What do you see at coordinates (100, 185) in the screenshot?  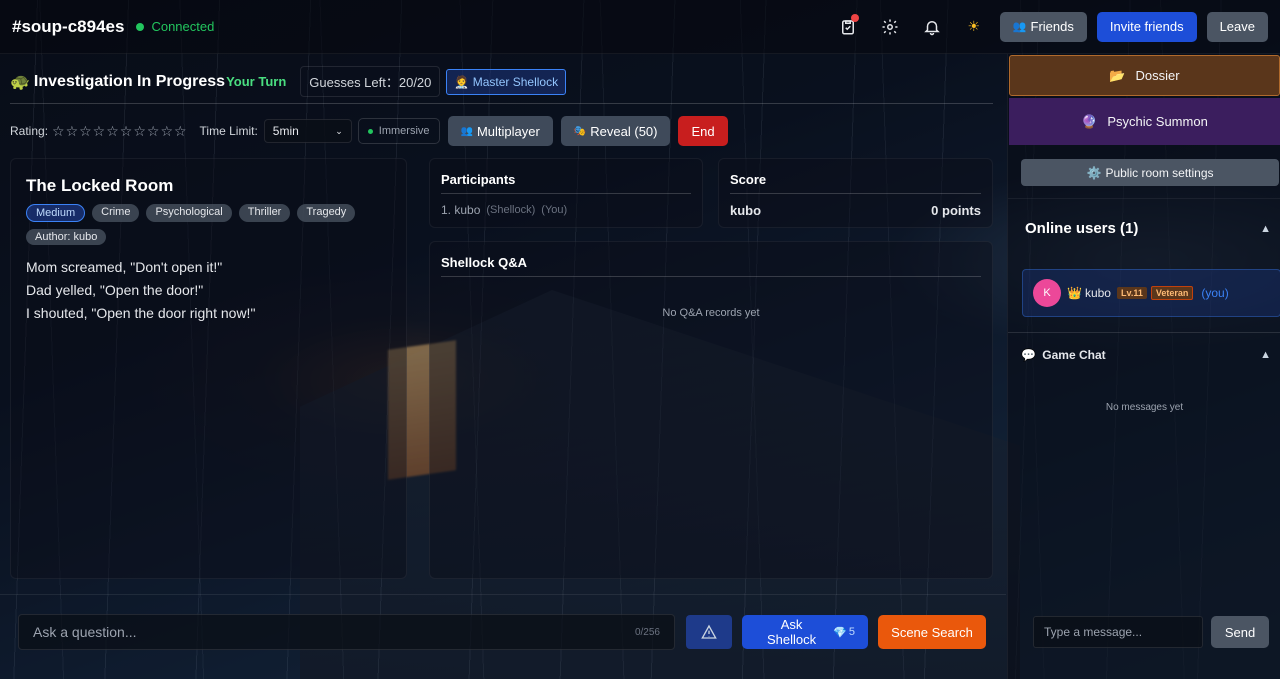 I see `story-title: The Locked Room` at bounding box center [100, 185].